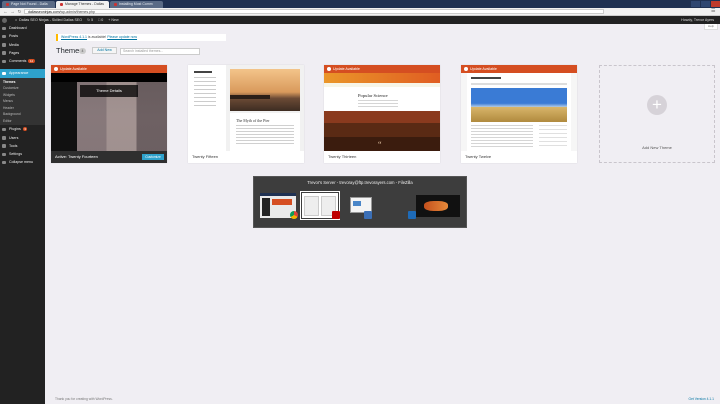  I want to click on pier-photo, so click(265, 90).